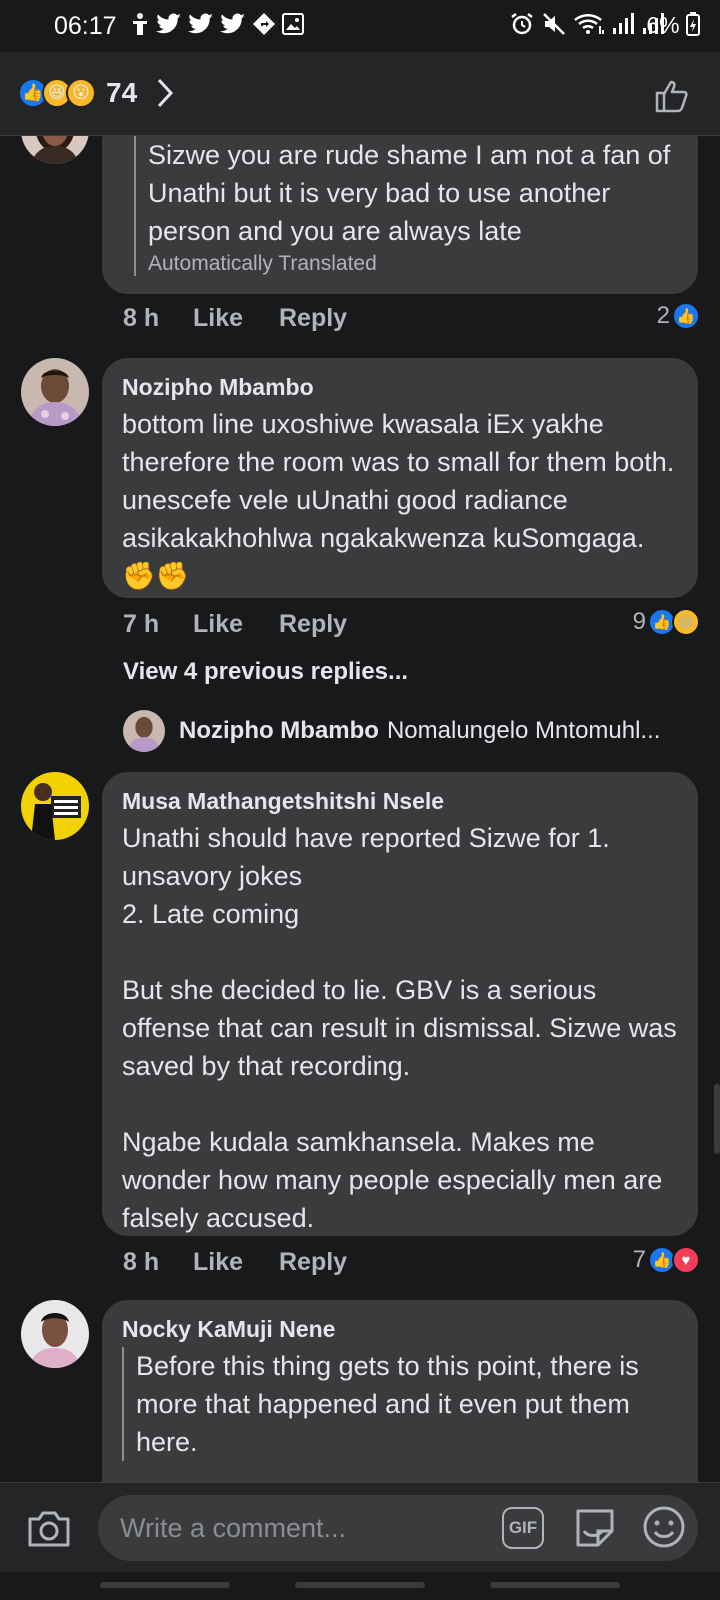 Image resolution: width=720 pixels, height=1600 pixels. I want to click on translation-label: Automatically Translated, so click(413, 264).